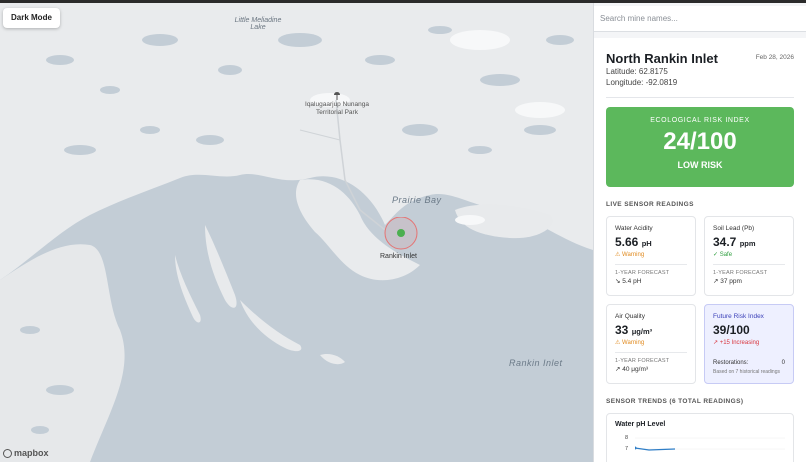 The height and width of the screenshot is (462, 806). What do you see at coordinates (736, 343) in the screenshot?
I see `future-risk-trend: ↗ +15 Increasing` at bounding box center [736, 343].